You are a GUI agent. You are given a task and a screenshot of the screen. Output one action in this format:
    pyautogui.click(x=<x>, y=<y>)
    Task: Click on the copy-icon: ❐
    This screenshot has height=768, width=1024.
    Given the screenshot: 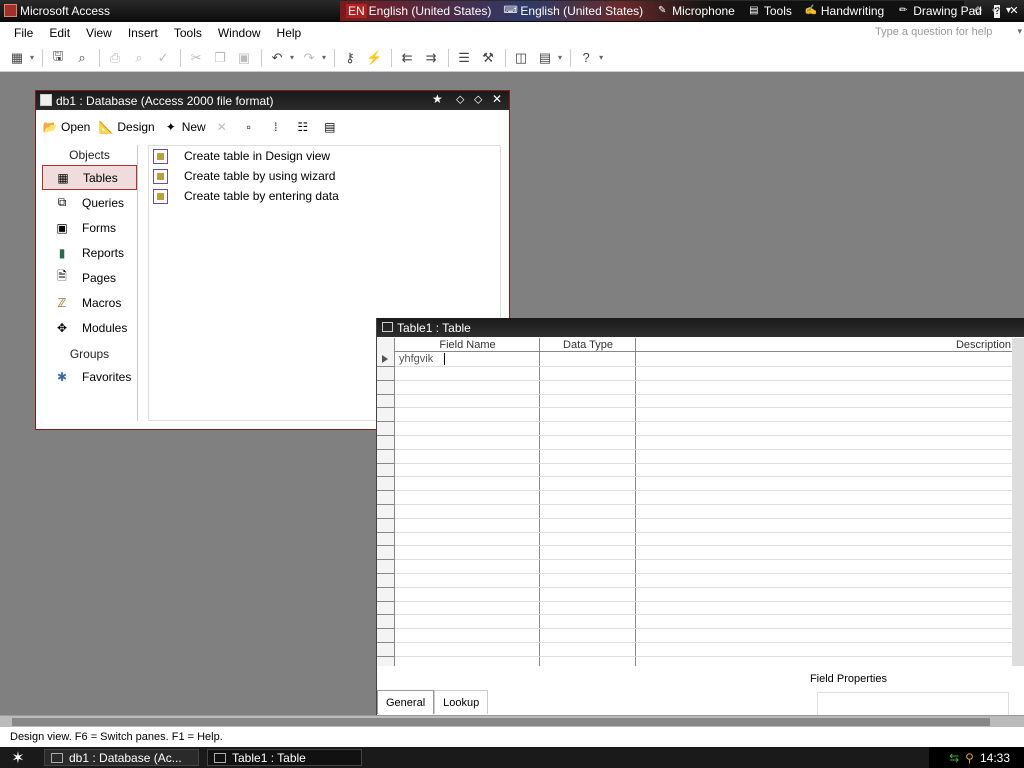 What is the action you would take?
    pyautogui.click(x=220, y=58)
    